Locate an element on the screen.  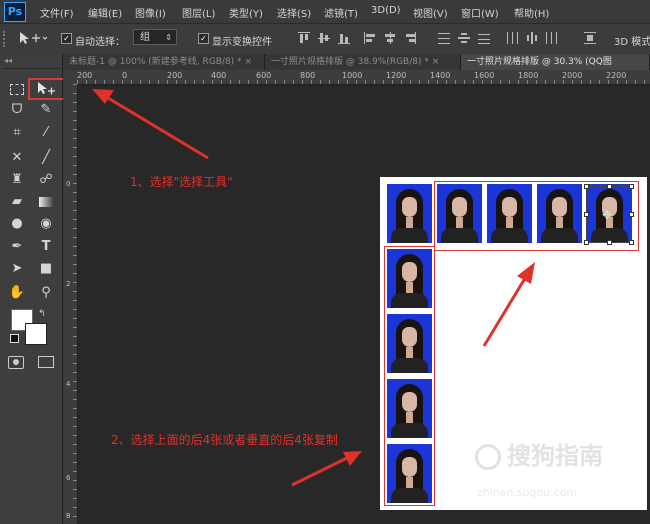
arrow-to-move-tool-head is located at coordinates (103, 96).